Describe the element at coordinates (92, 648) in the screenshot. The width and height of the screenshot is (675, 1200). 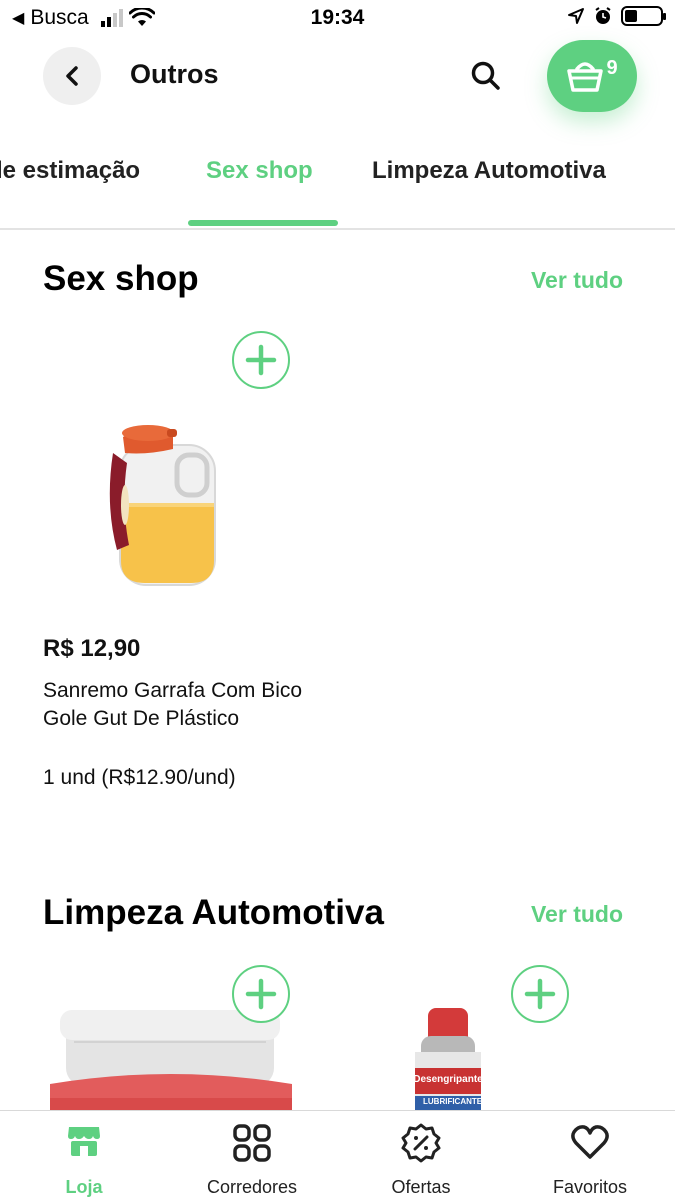
I see `product-price: R$ 12,90` at that location.